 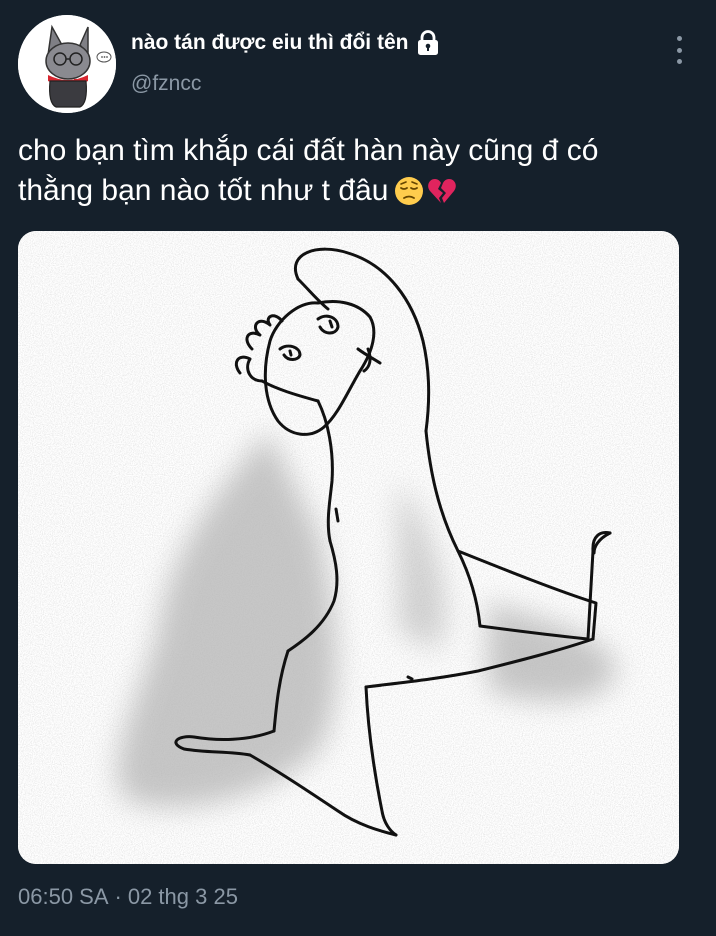 What do you see at coordinates (166, 84) in the screenshot?
I see `author-handle: @fzncc` at bounding box center [166, 84].